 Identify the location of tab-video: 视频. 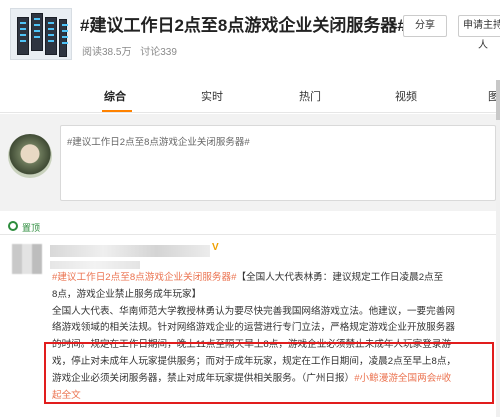
(406, 96).